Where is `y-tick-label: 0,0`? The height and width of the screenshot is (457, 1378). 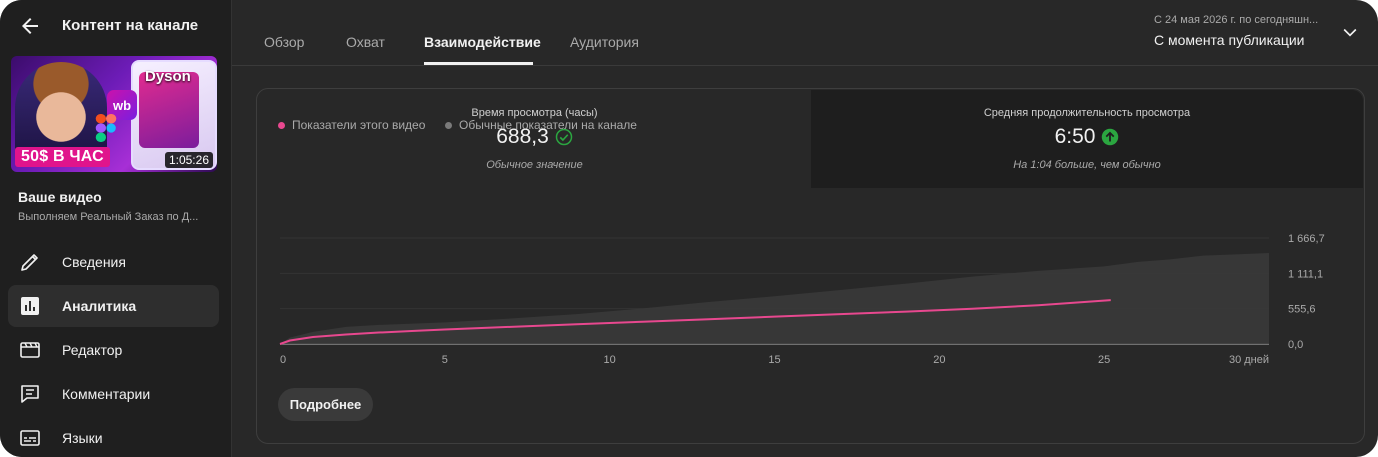 y-tick-label: 0,0 is located at coordinates (1295, 345).